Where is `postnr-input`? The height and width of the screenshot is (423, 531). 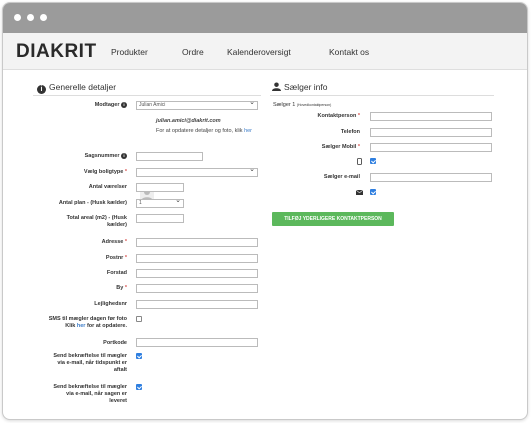
postnr-input is located at coordinates (197, 258).